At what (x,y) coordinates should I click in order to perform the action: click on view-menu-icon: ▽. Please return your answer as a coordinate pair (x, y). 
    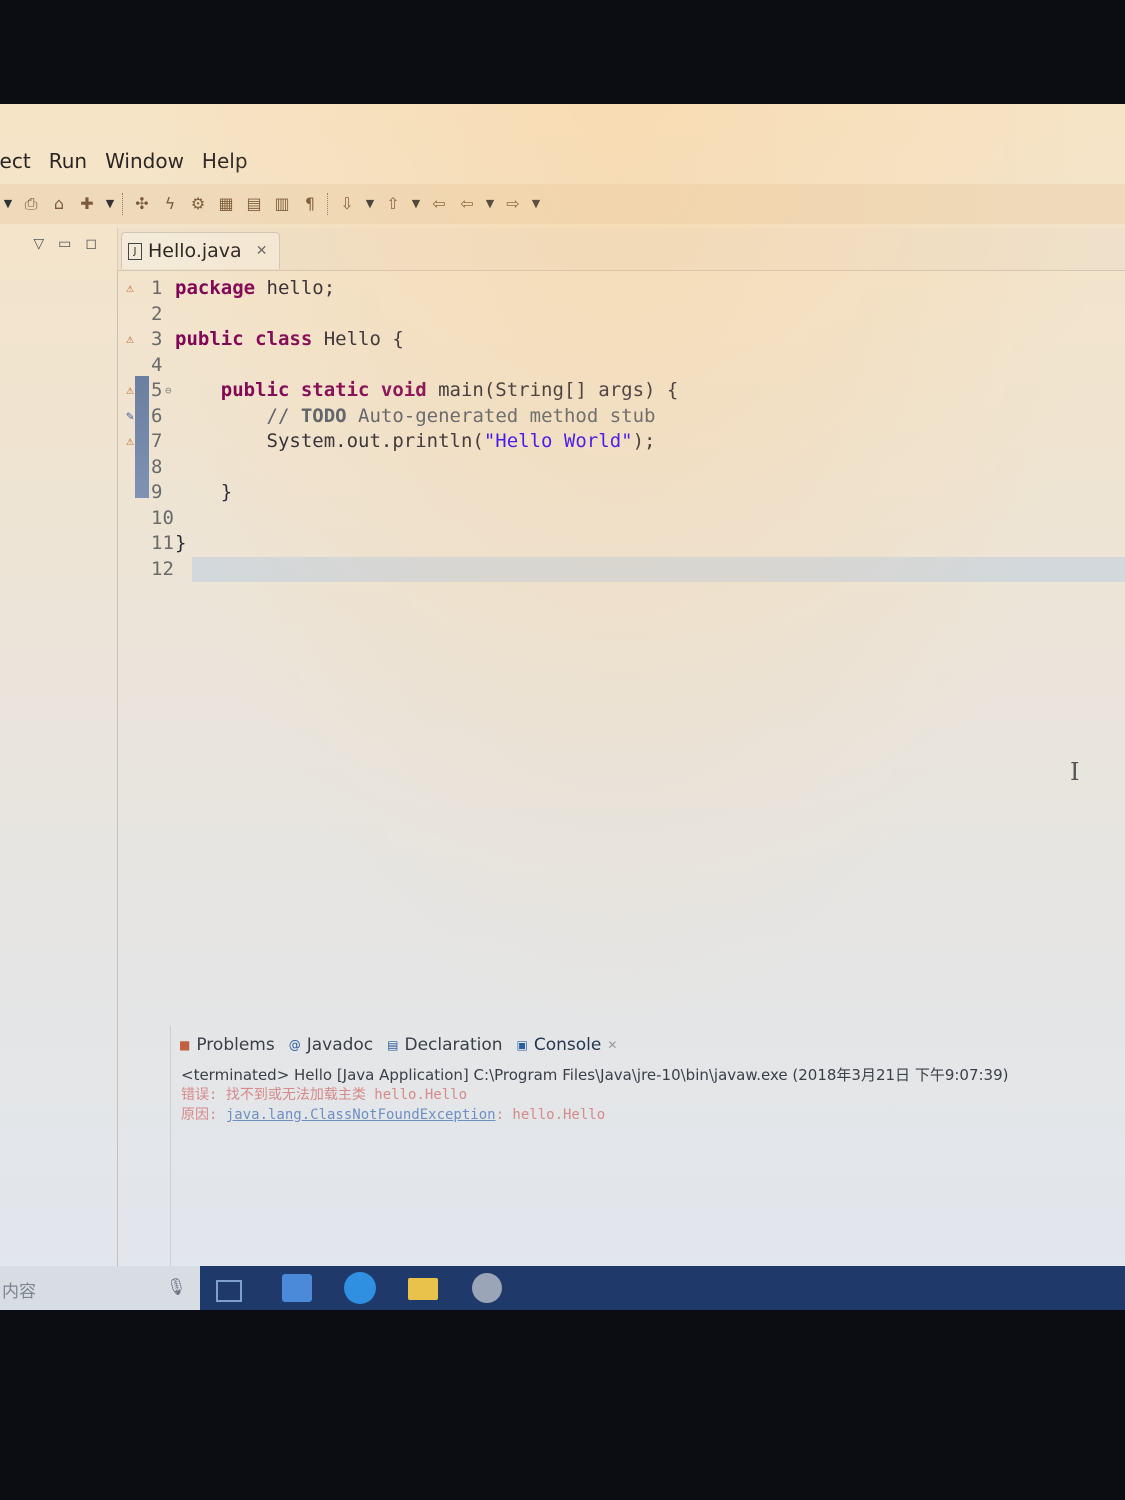
    Looking at the image, I should click on (38, 244).